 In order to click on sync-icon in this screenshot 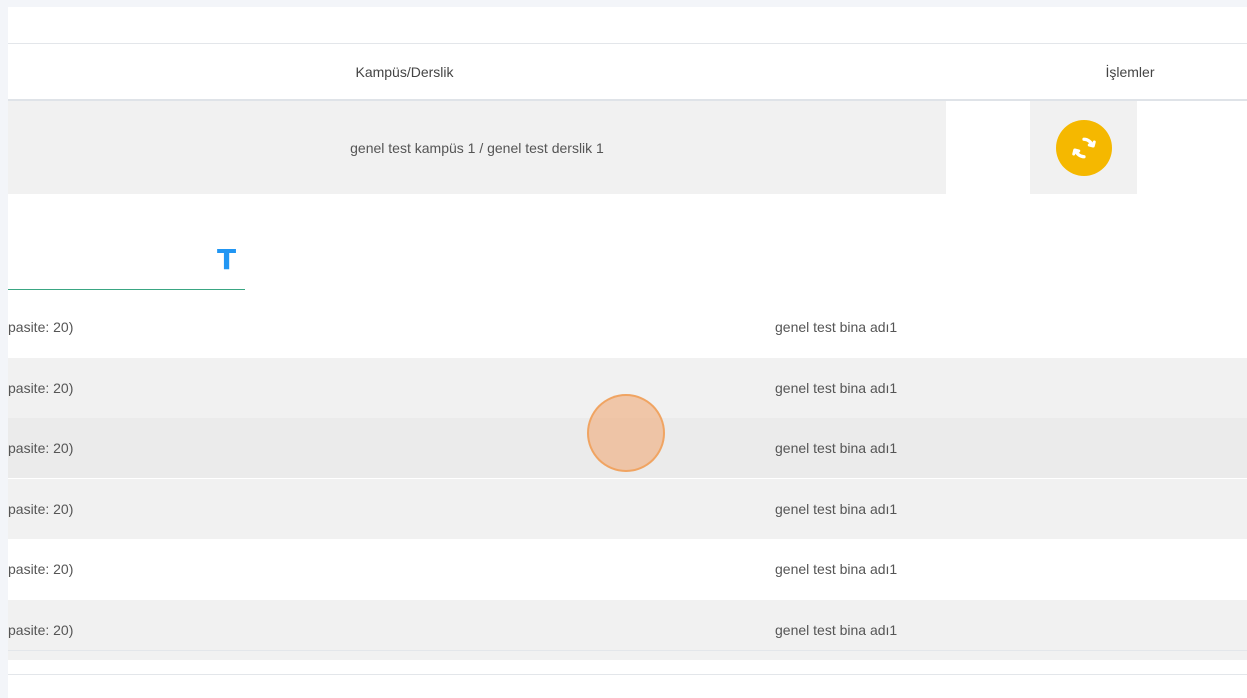, I will do `click(1083, 147)`.